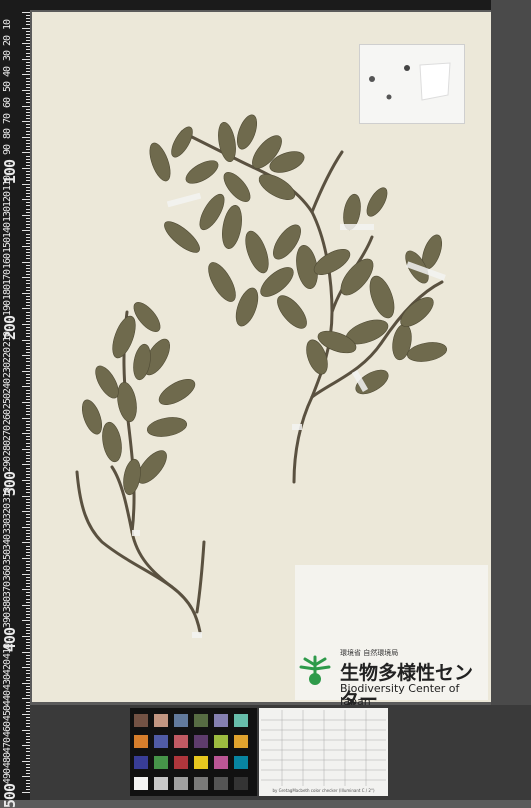  Describe the element at coordinates (7, 134) in the screenshot. I see `ruler-number: 80` at that location.